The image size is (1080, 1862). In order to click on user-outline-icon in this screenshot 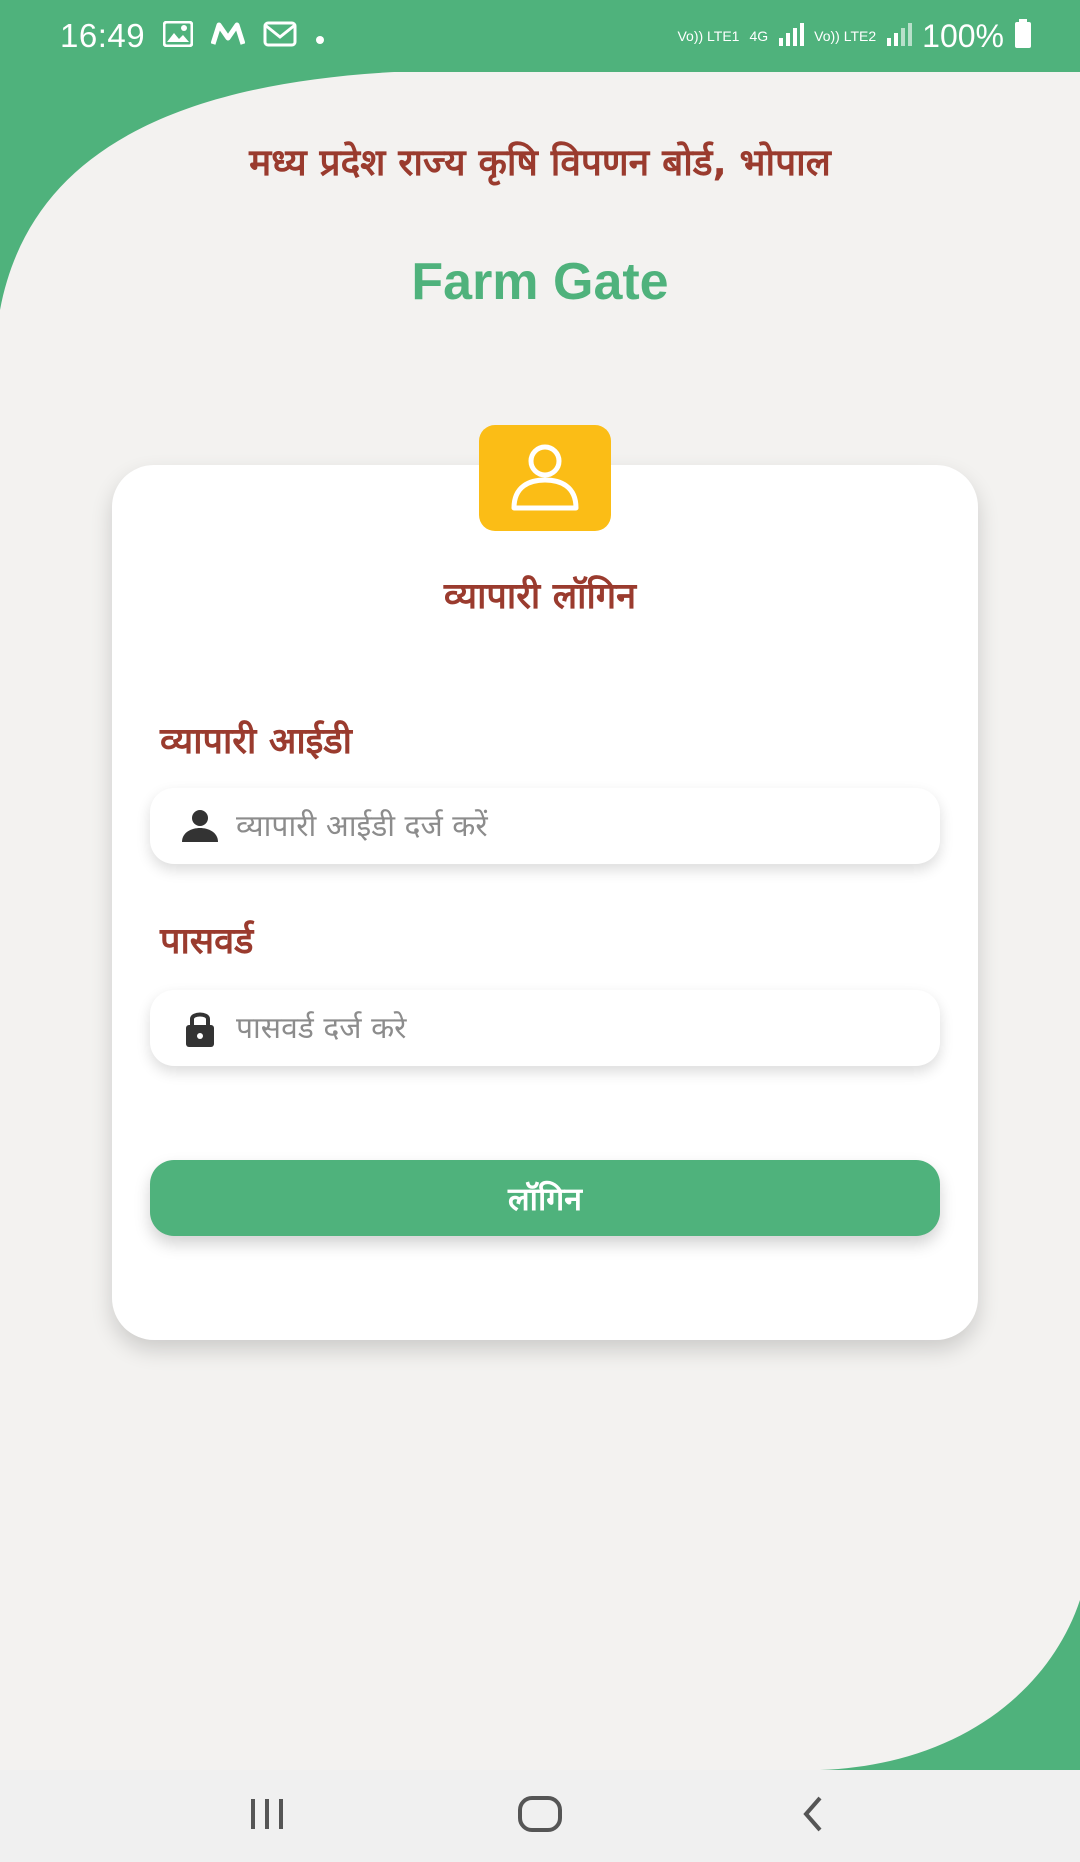, I will do `click(545, 478)`.